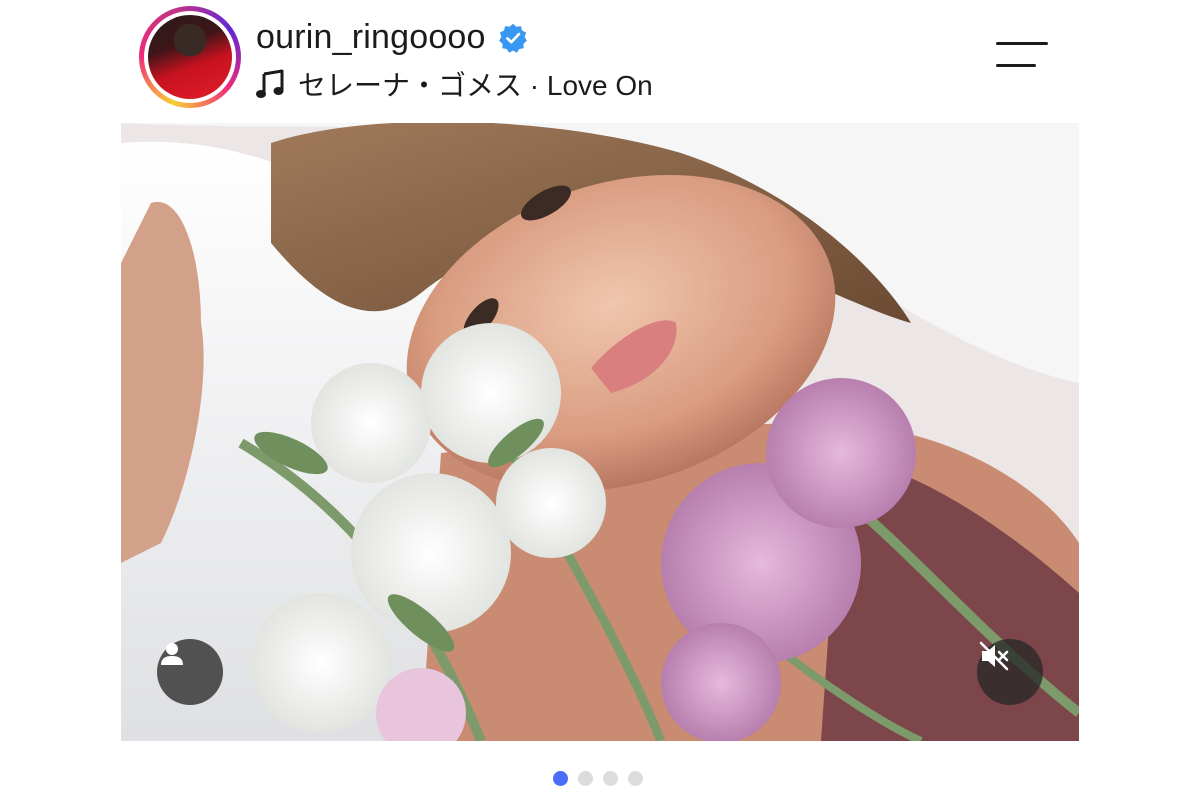 The height and width of the screenshot is (800, 1200). What do you see at coordinates (994, 656) in the screenshot?
I see `speaker-muted-icon` at bounding box center [994, 656].